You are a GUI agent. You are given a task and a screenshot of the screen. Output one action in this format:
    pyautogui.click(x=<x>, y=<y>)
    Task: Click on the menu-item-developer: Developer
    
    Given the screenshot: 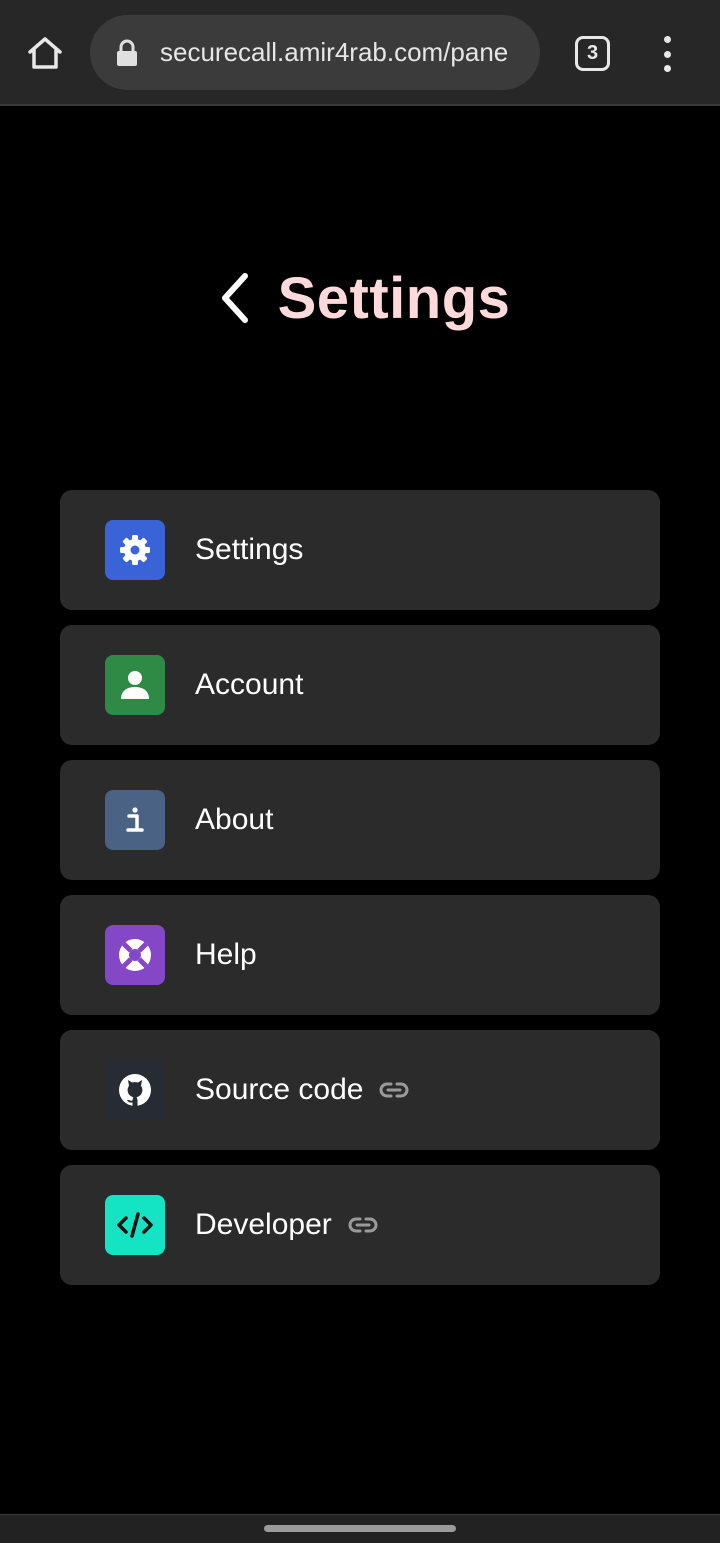 What is the action you would take?
    pyautogui.click(x=360, y=1225)
    